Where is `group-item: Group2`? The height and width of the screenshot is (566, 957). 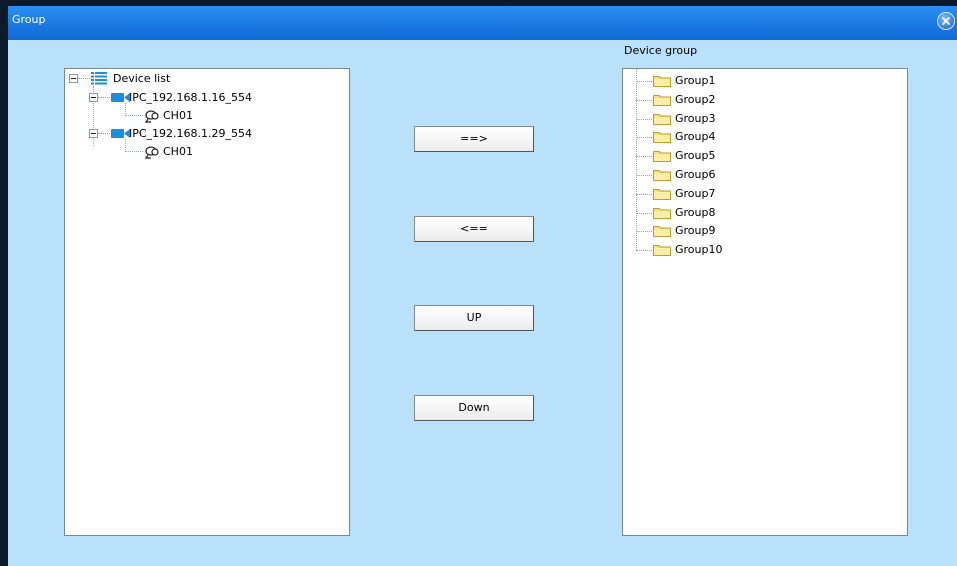
group-item: Group2 is located at coordinates (713, 100).